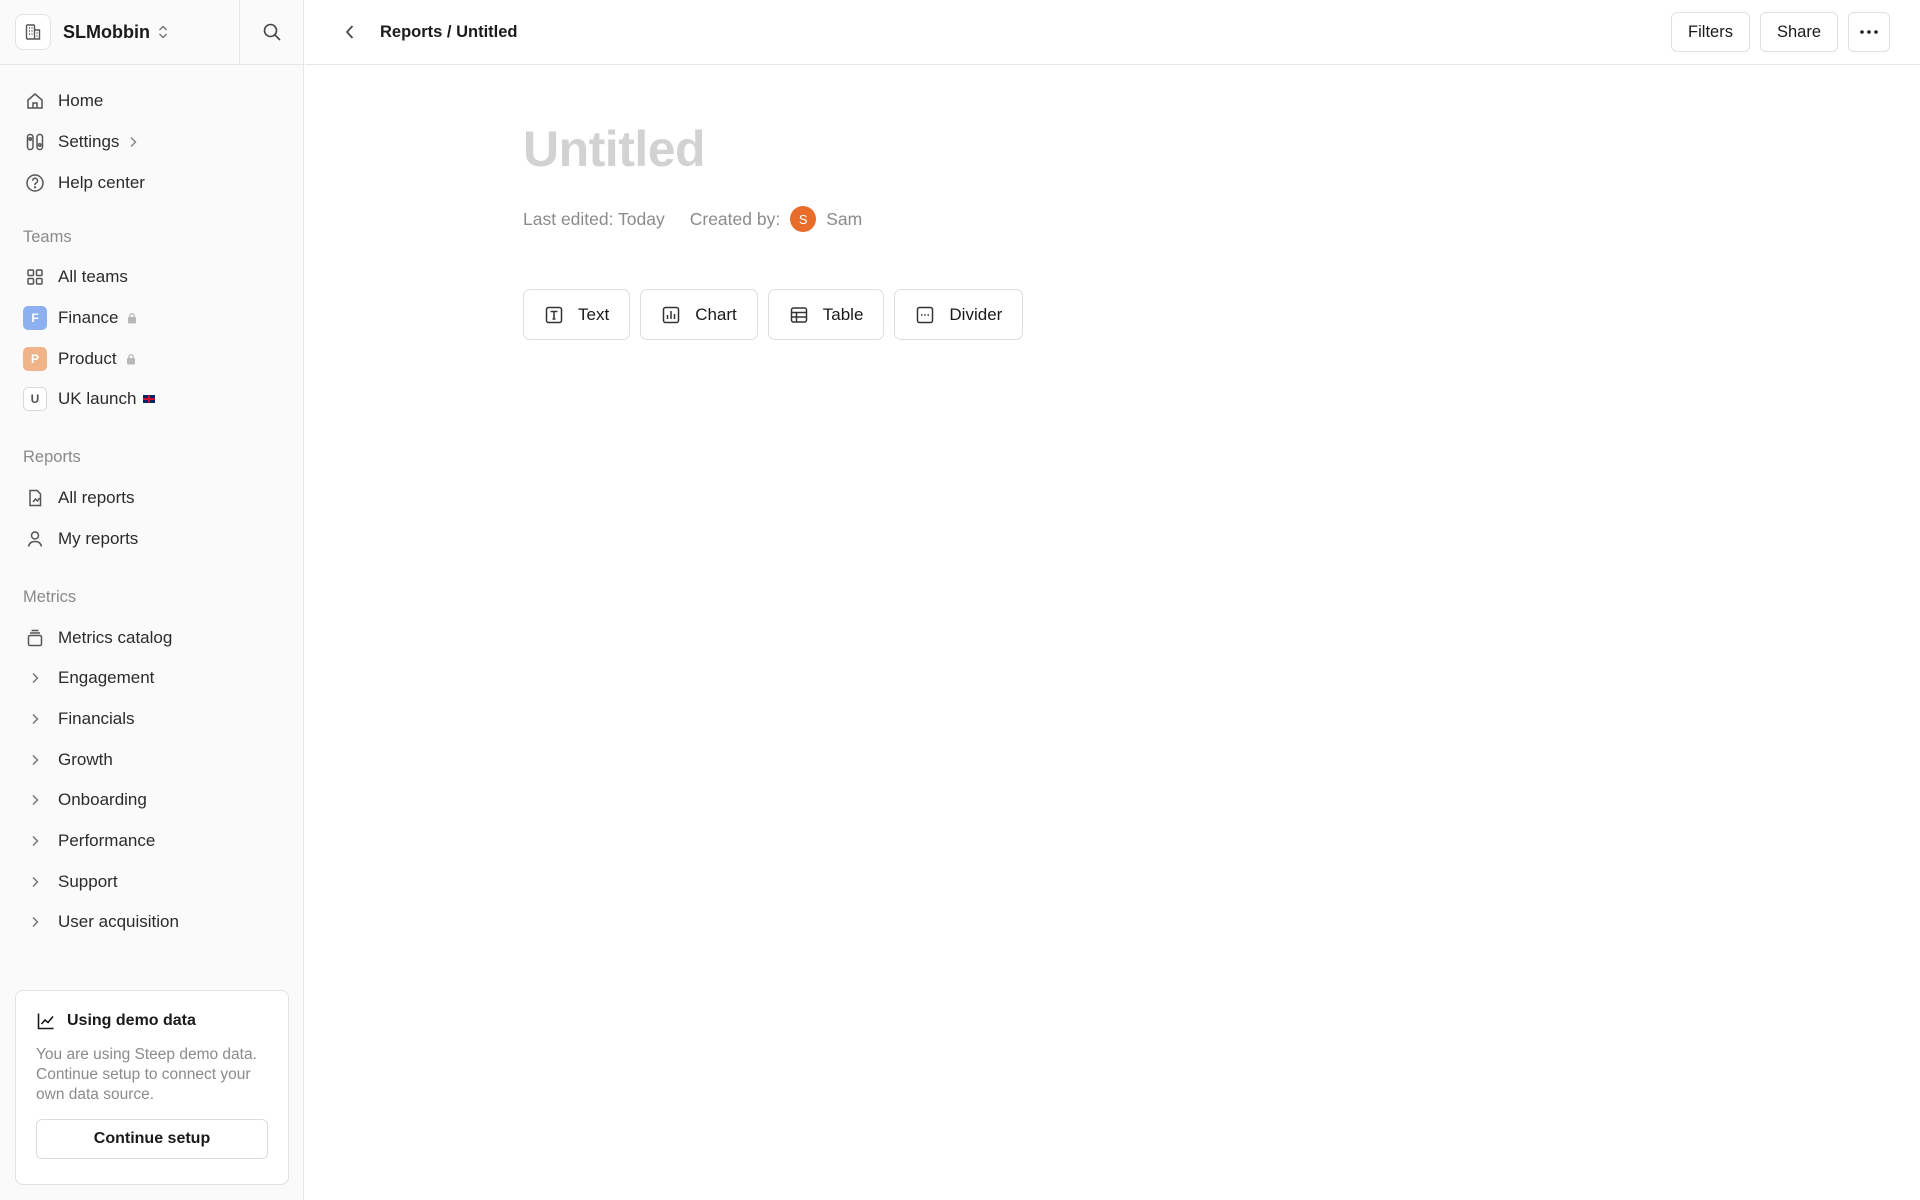 The width and height of the screenshot is (1920, 1200). I want to click on sidebar-item-onboarding: Onboarding, so click(151, 800).